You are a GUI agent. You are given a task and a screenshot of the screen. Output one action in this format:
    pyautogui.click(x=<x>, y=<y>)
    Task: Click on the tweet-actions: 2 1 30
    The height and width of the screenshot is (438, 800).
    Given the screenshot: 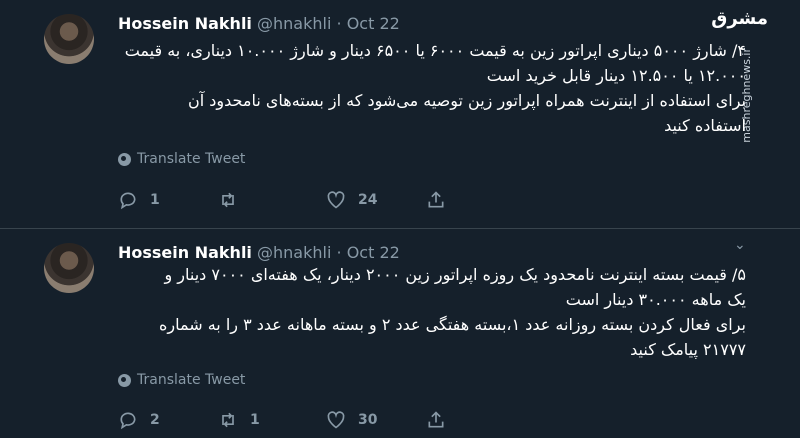 What is the action you would take?
    pyautogui.click(x=328, y=421)
    